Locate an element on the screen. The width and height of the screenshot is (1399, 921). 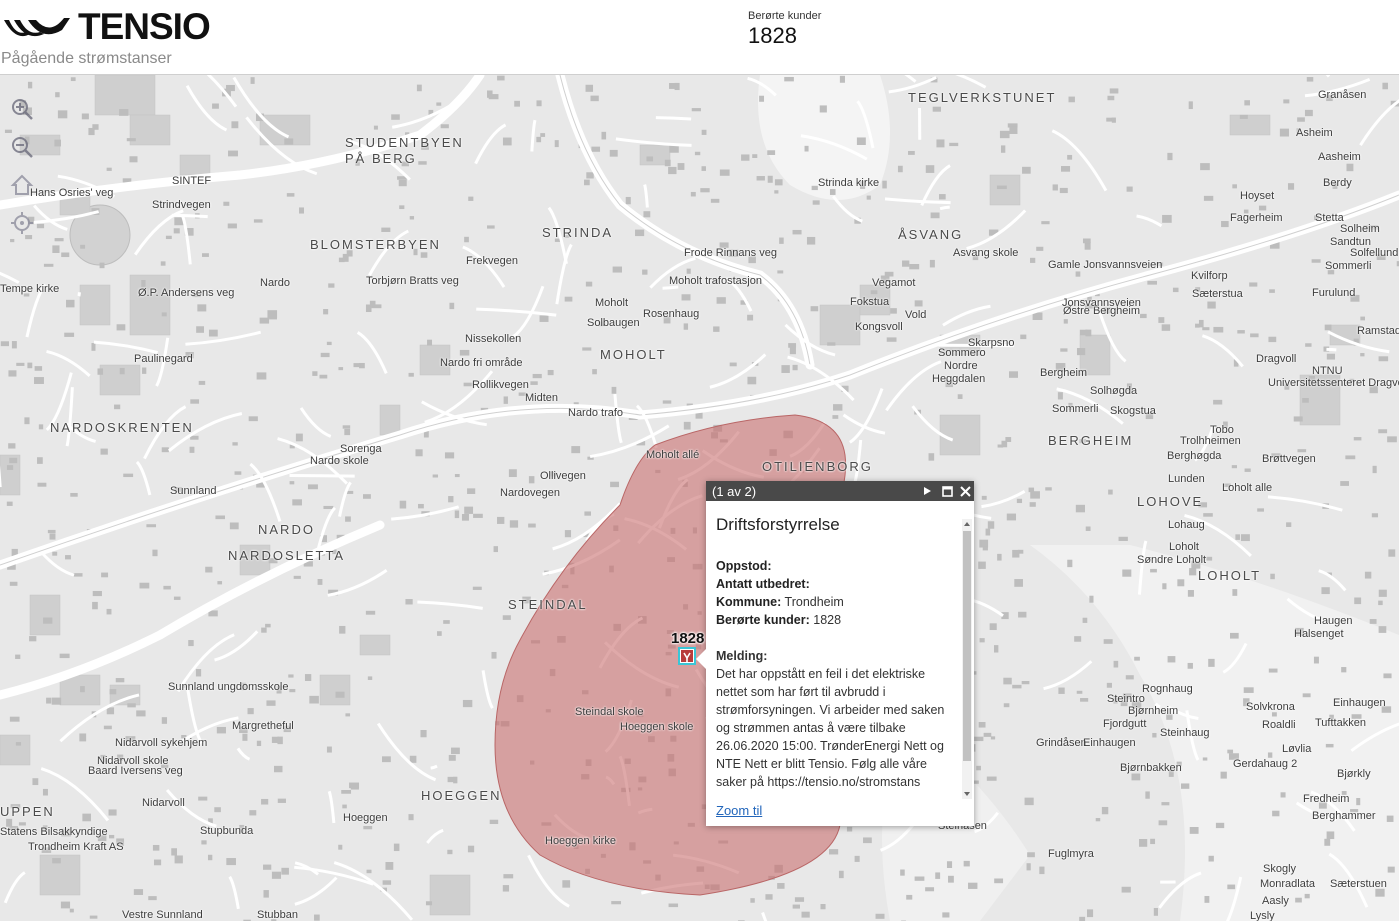
affected-customers-stat: Berørte kunder 1828 is located at coordinates (784, 29).